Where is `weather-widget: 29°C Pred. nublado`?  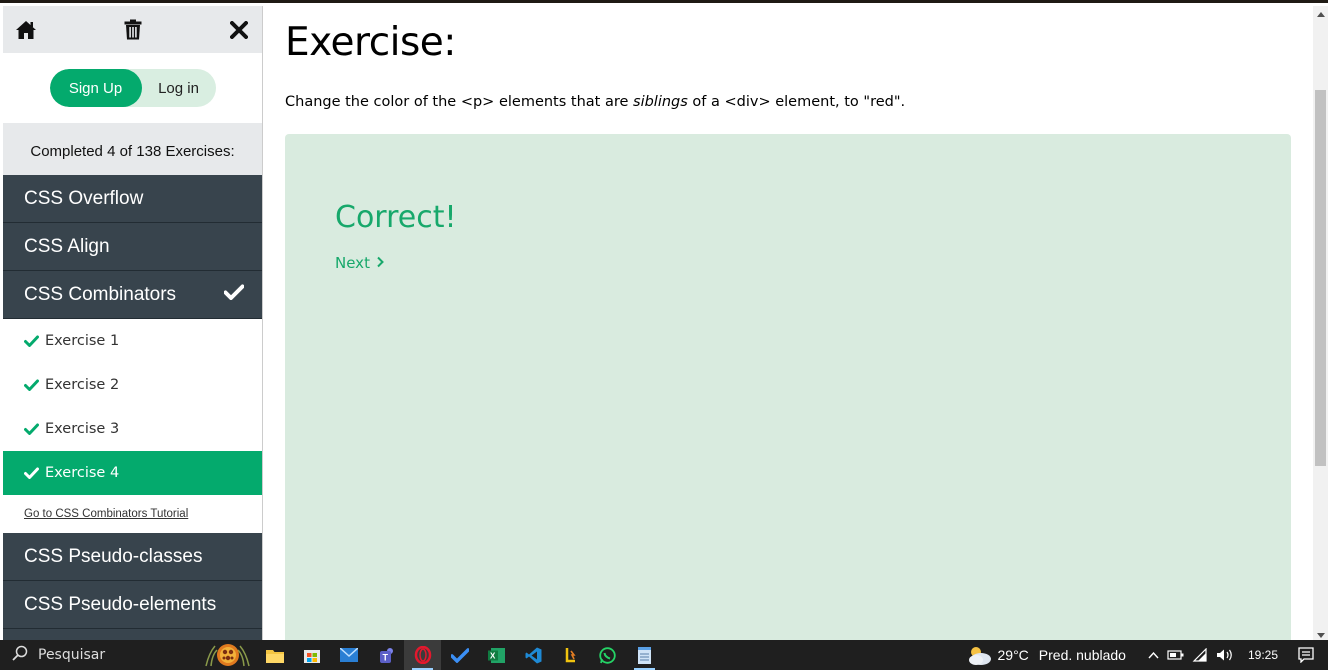
weather-widget: 29°C Pred. nublado is located at coordinates (1046, 655).